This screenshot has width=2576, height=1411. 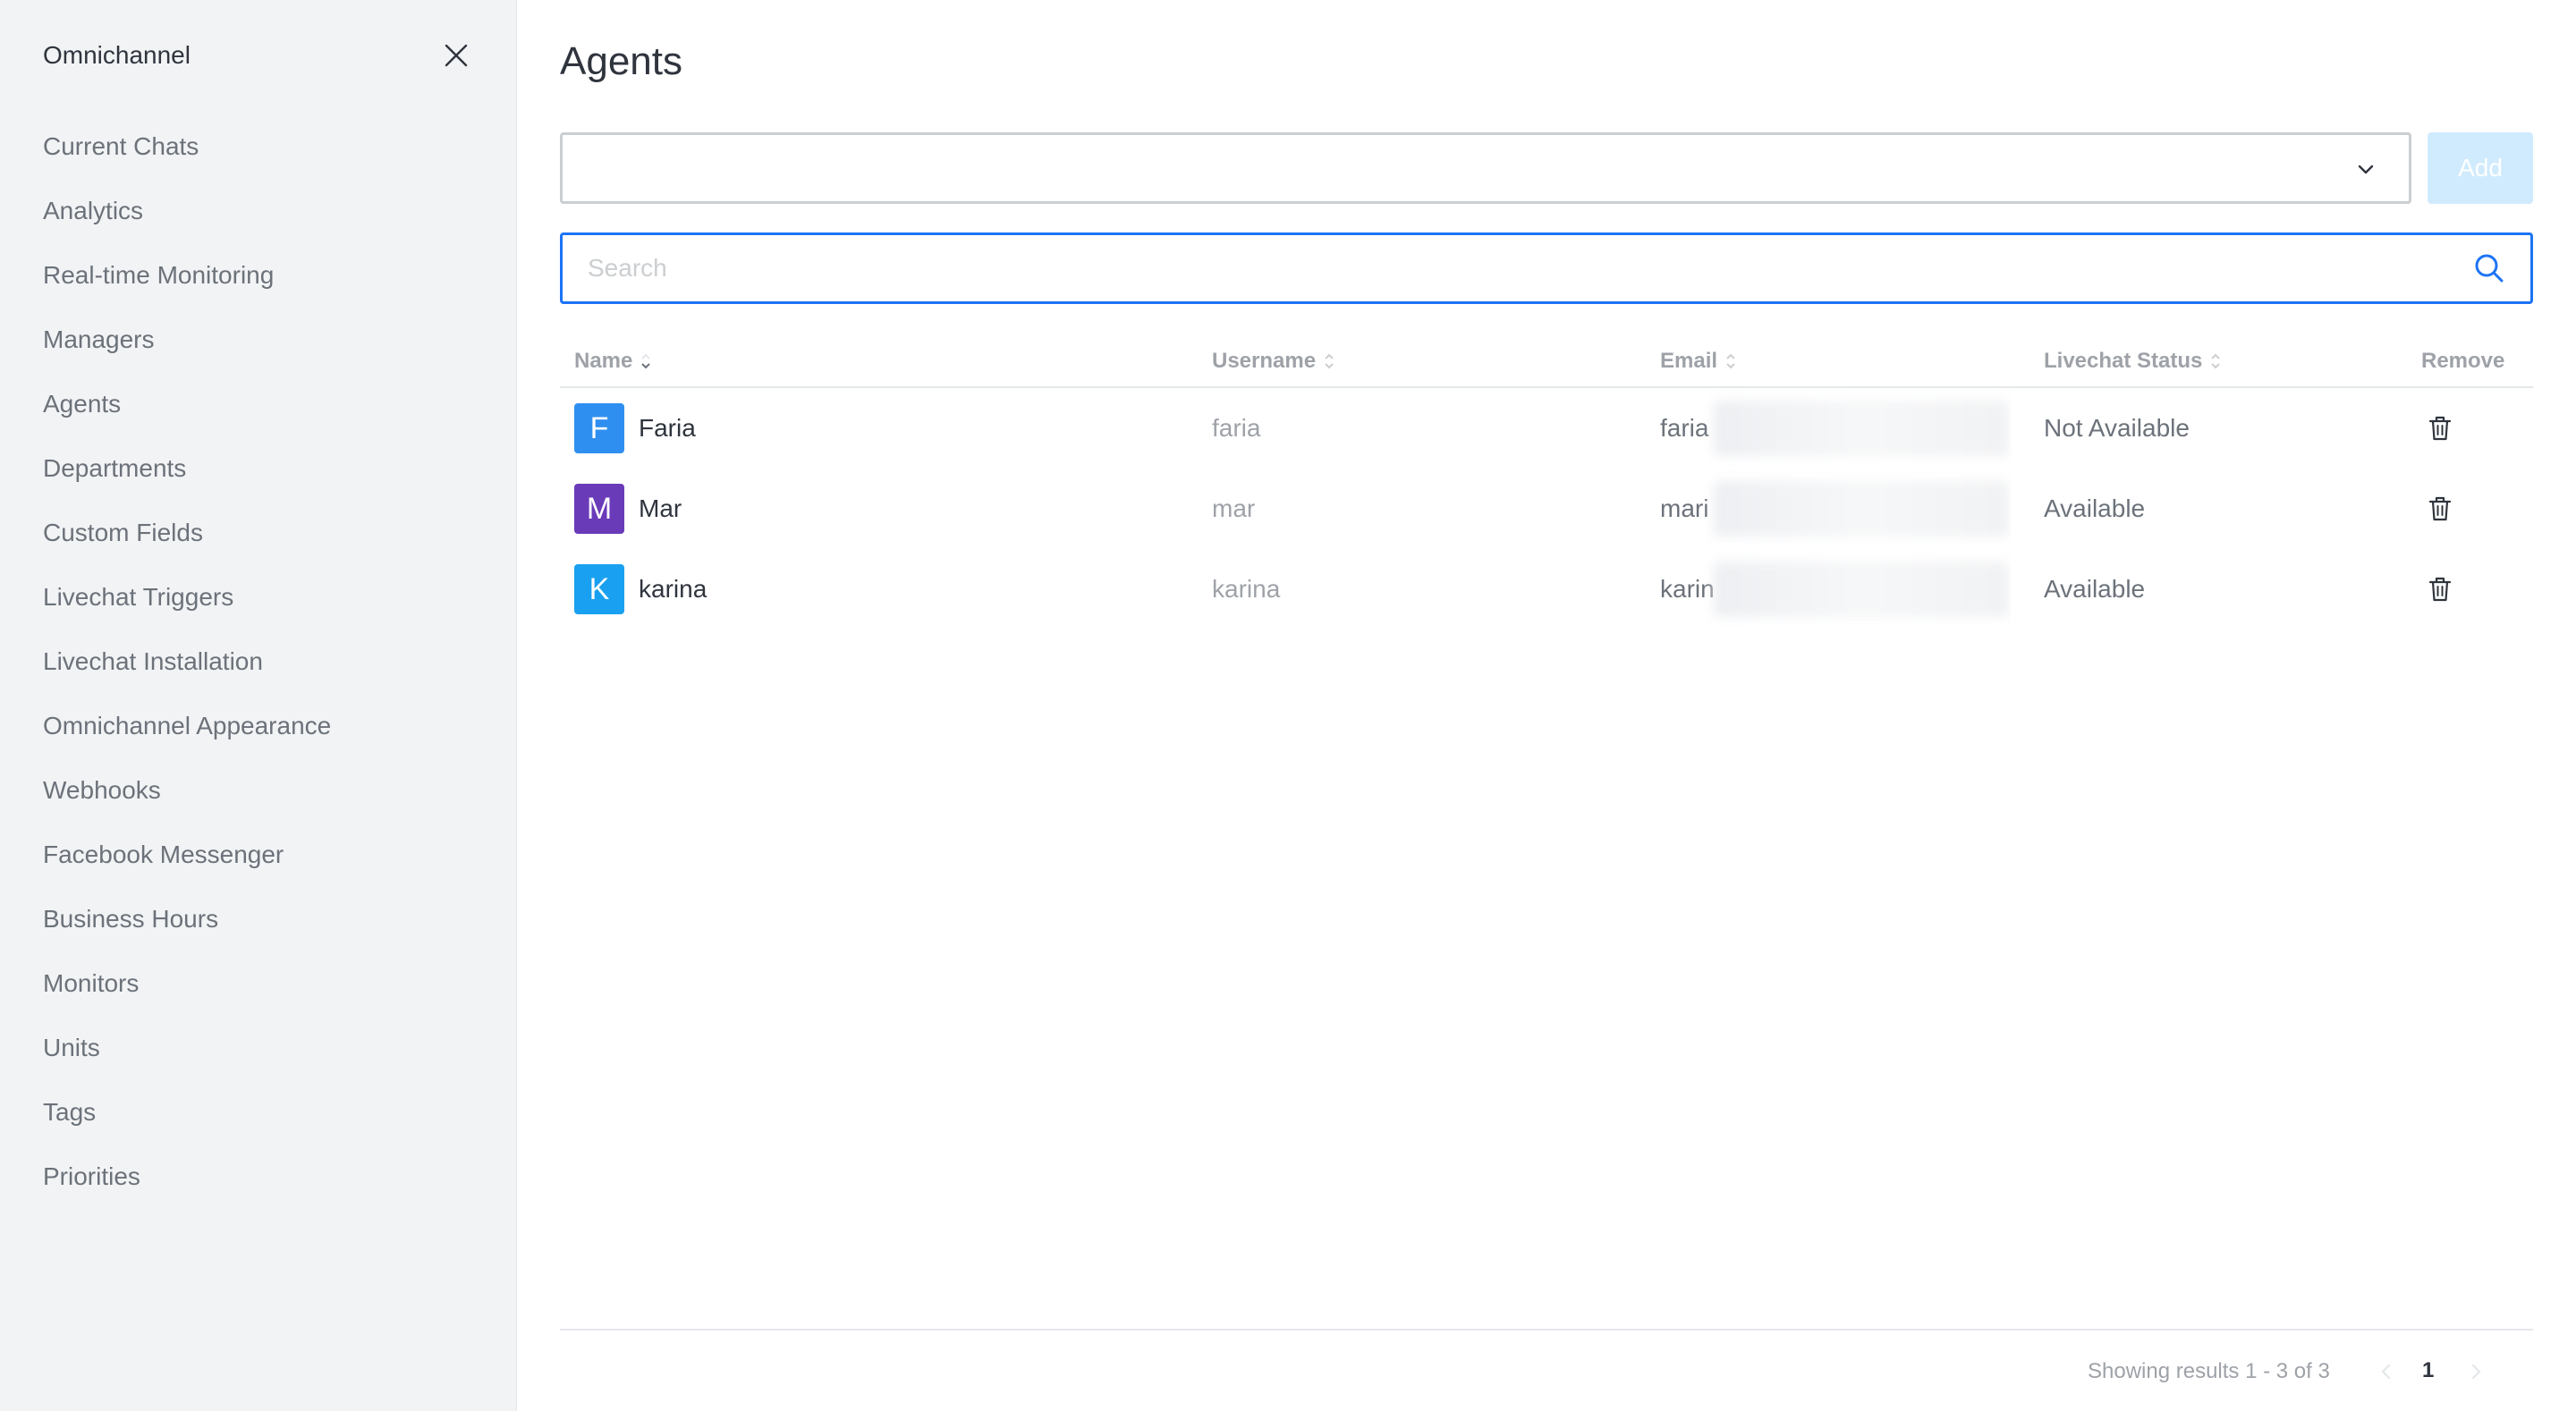 What do you see at coordinates (258, 984) in the screenshot?
I see `sidebar-item-monitors: Monitors` at bounding box center [258, 984].